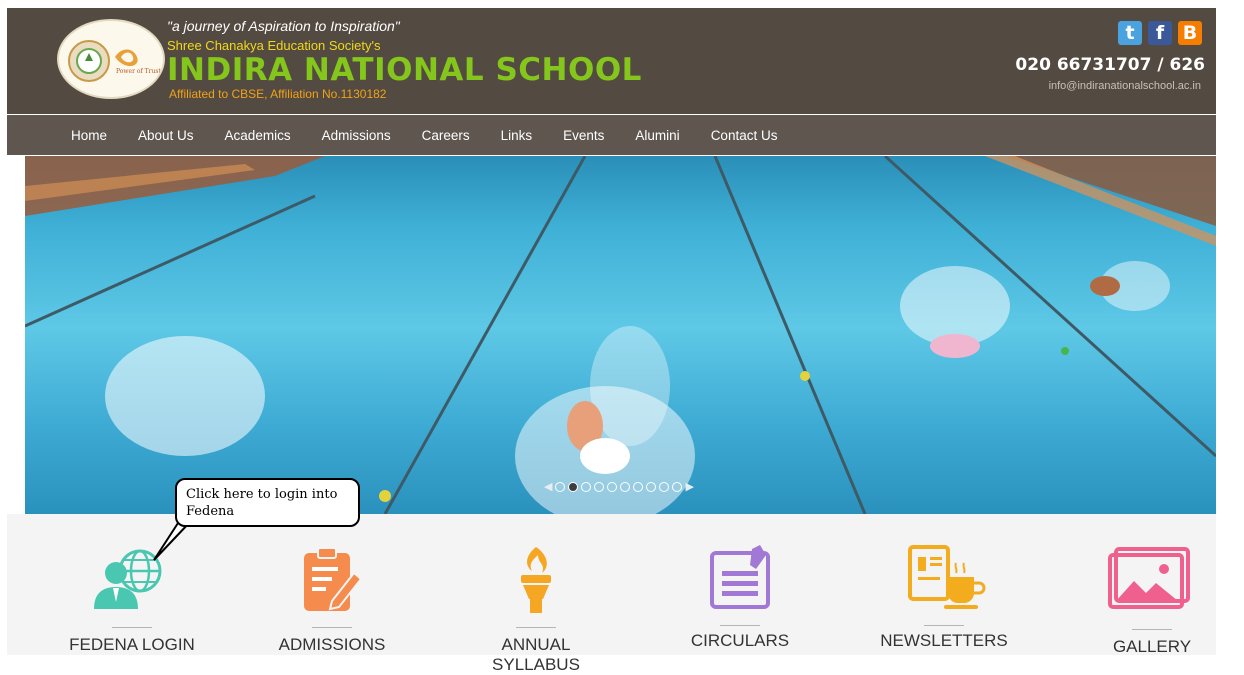 This screenshot has height=675, width=1244. What do you see at coordinates (111, 59) in the screenshot?
I see `school-logo: Power of Trust` at bounding box center [111, 59].